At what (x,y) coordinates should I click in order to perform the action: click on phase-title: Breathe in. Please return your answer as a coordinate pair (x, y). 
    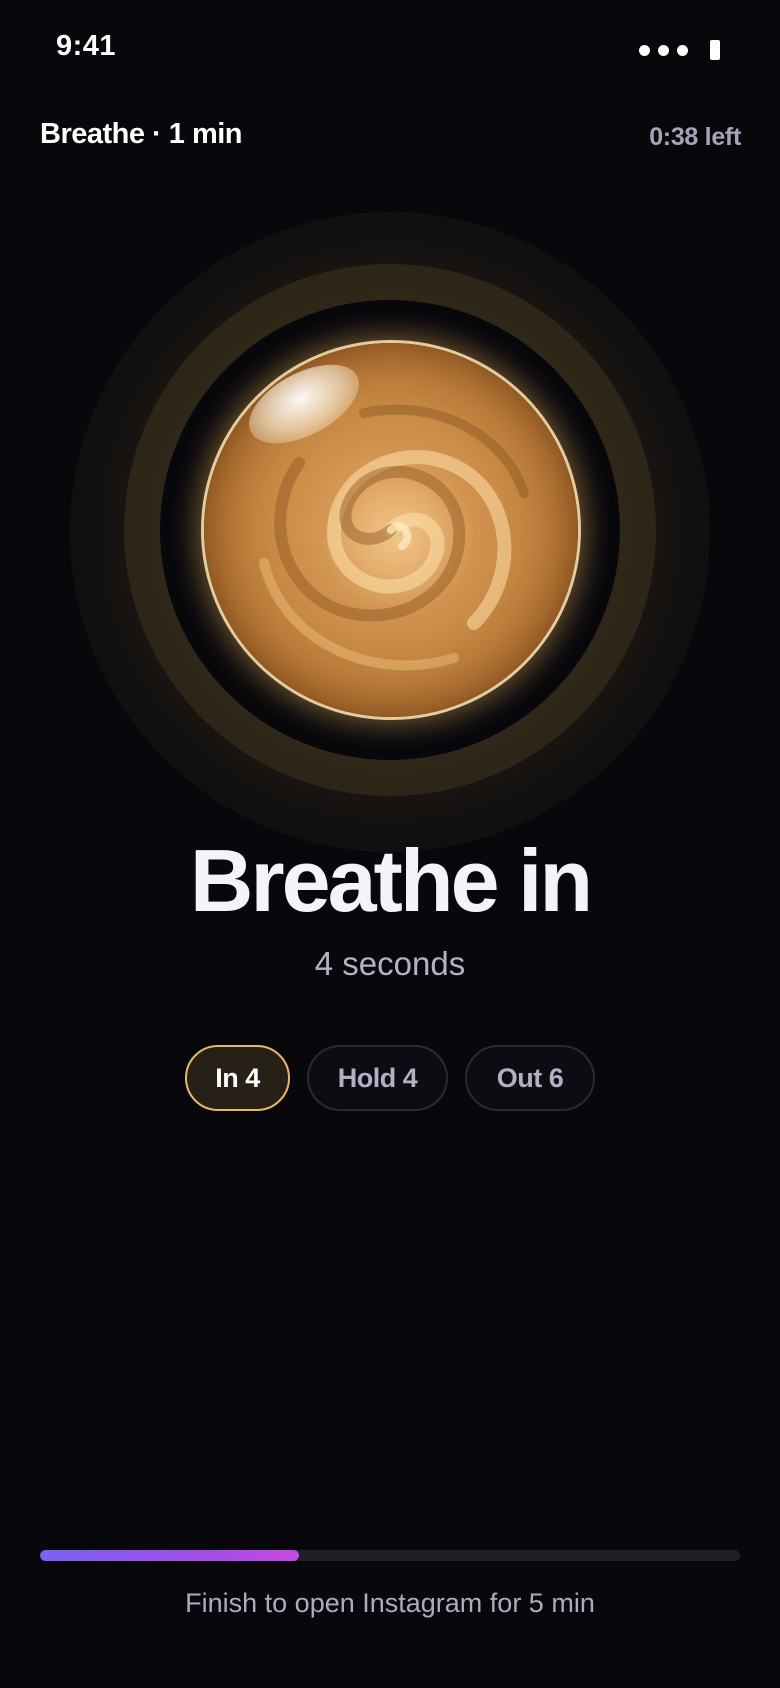
    Looking at the image, I should click on (391, 880).